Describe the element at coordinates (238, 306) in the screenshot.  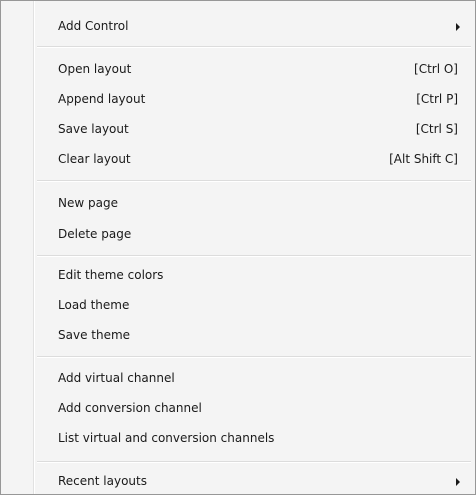
I see `menu-item-load-theme: Load theme` at that location.